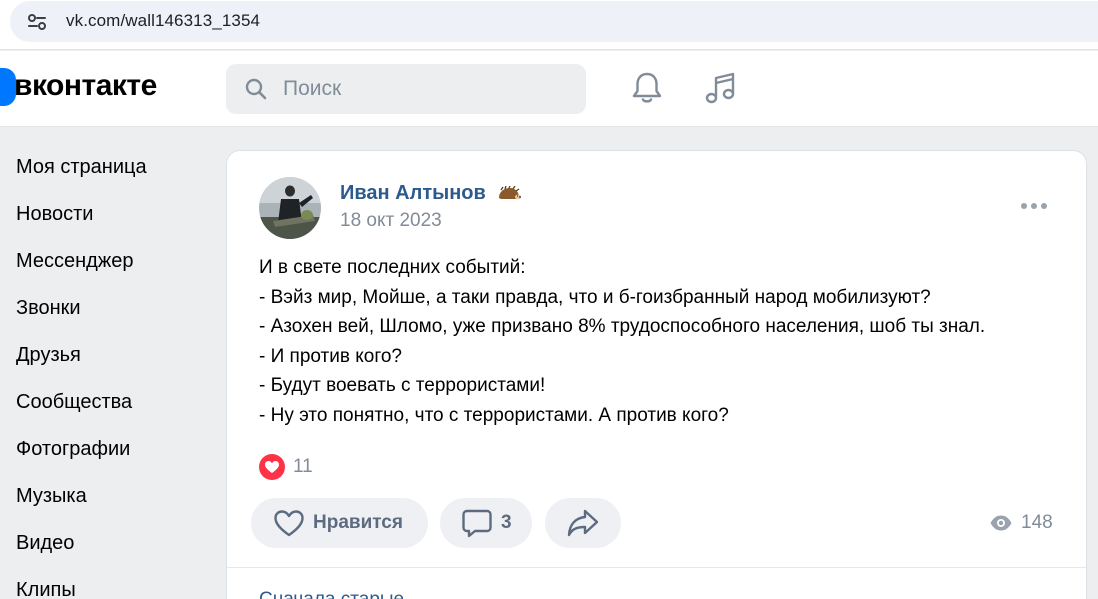 This screenshot has height=599, width=1098. I want to click on eye-icon, so click(1001, 523).